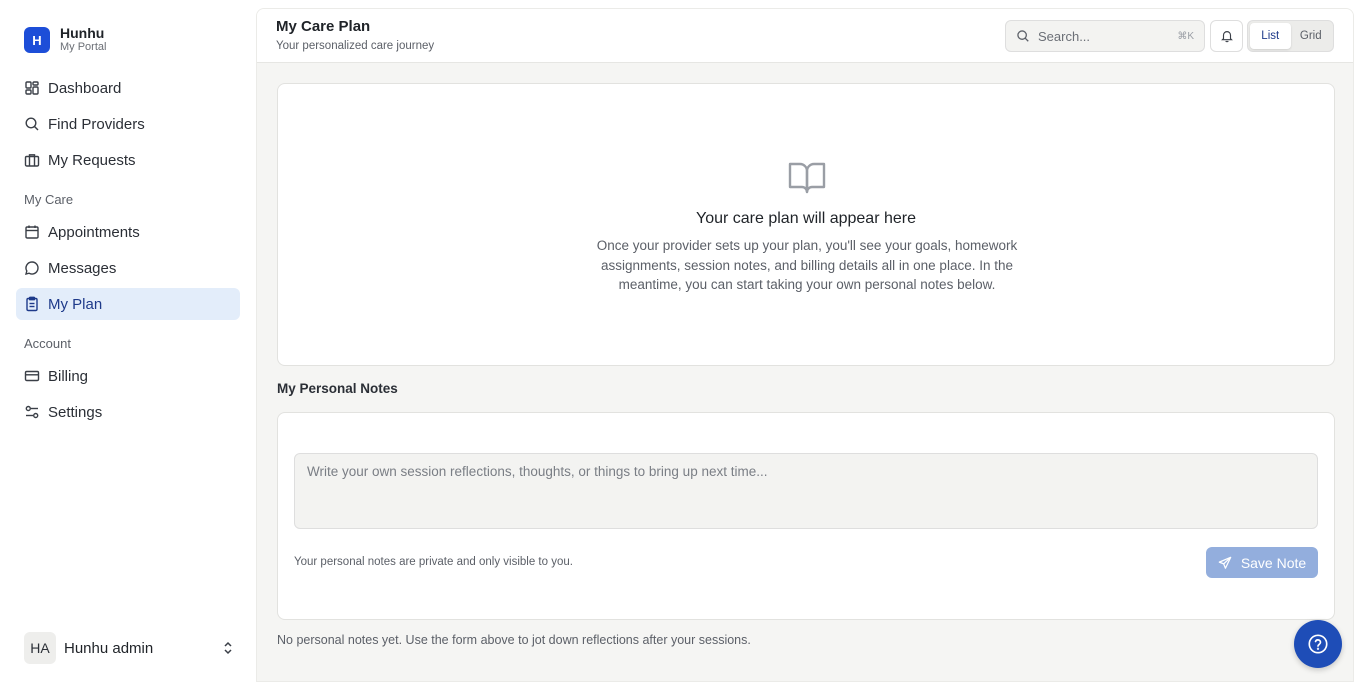 The image size is (1362, 688). What do you see at coordinates (32, 376) in the screenshot?
I see `credit-card-icon` at bounding box center [32, 376].